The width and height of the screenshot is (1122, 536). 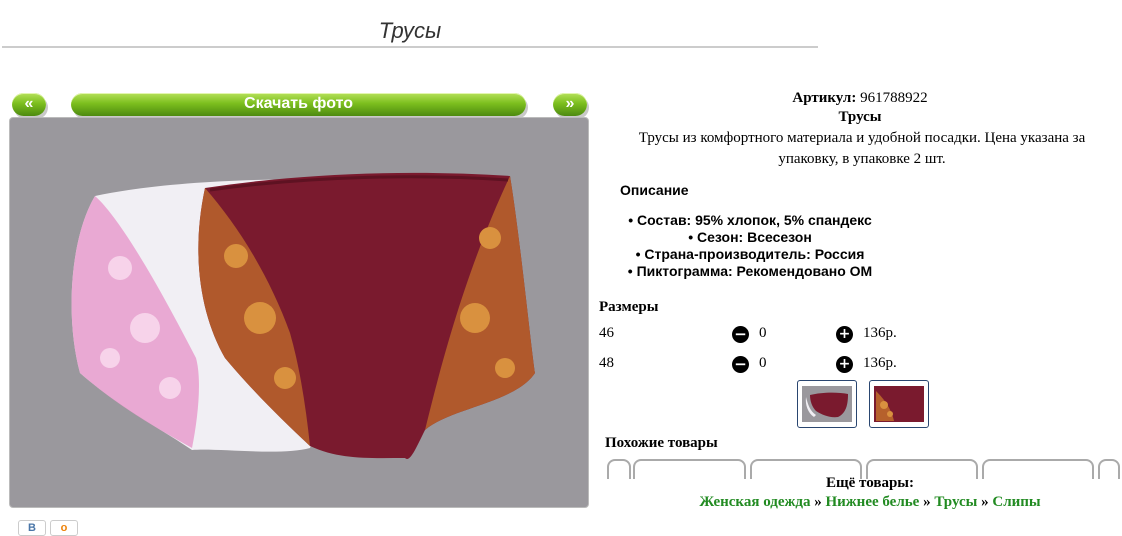 I want to click on category-link: Трусы, so click(x=955, y=502).